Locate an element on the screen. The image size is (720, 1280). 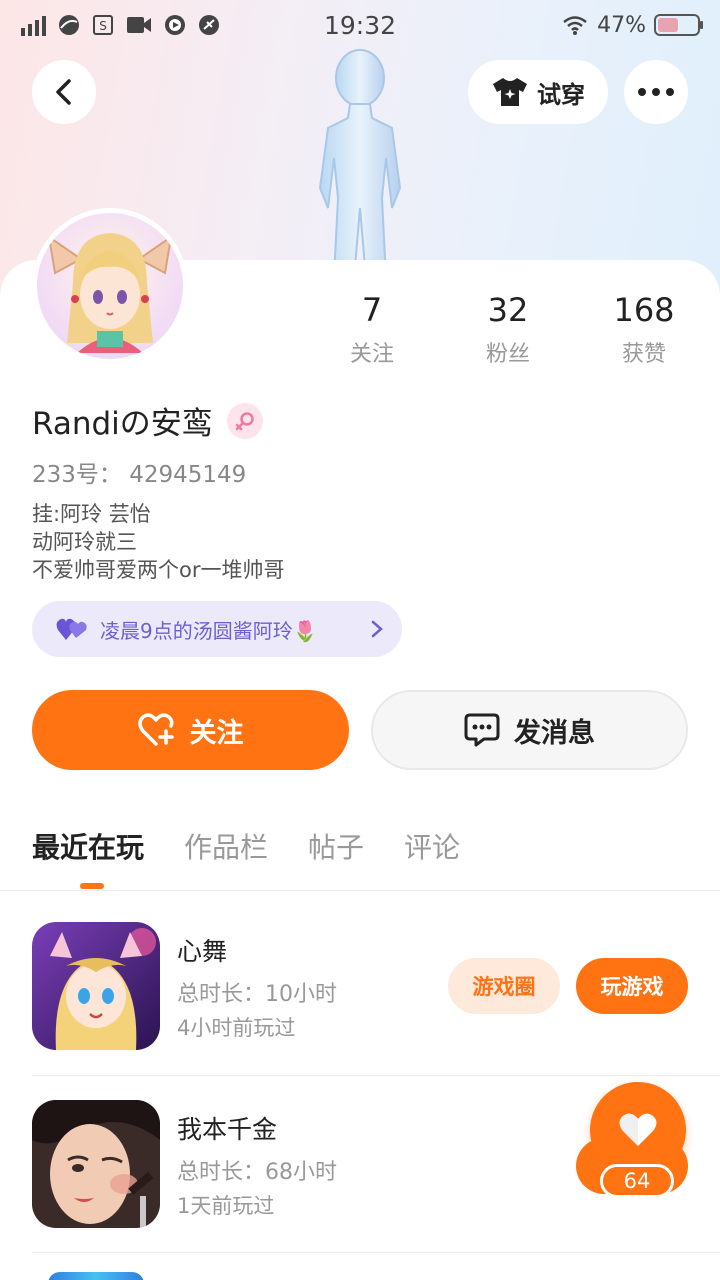
heart-plus-icon is located at coordinates (155, 729).